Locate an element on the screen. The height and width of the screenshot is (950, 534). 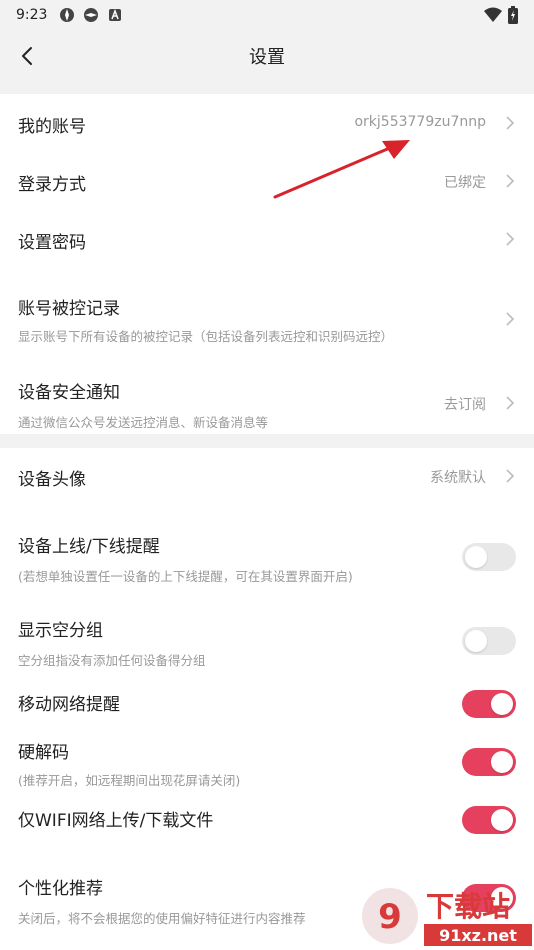
mobile-network-label: 移动网络提醒 is located at coordinates (69, 705).